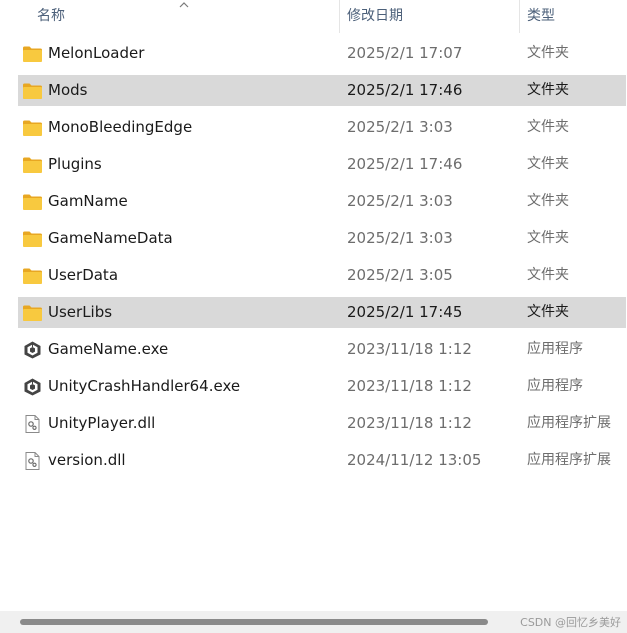 Image resolution: width=627 pixels, height=633 pixels. Describe the element at coordinates (110, 238) in the screenshot. I see `file-name: GameNameData` at that location.